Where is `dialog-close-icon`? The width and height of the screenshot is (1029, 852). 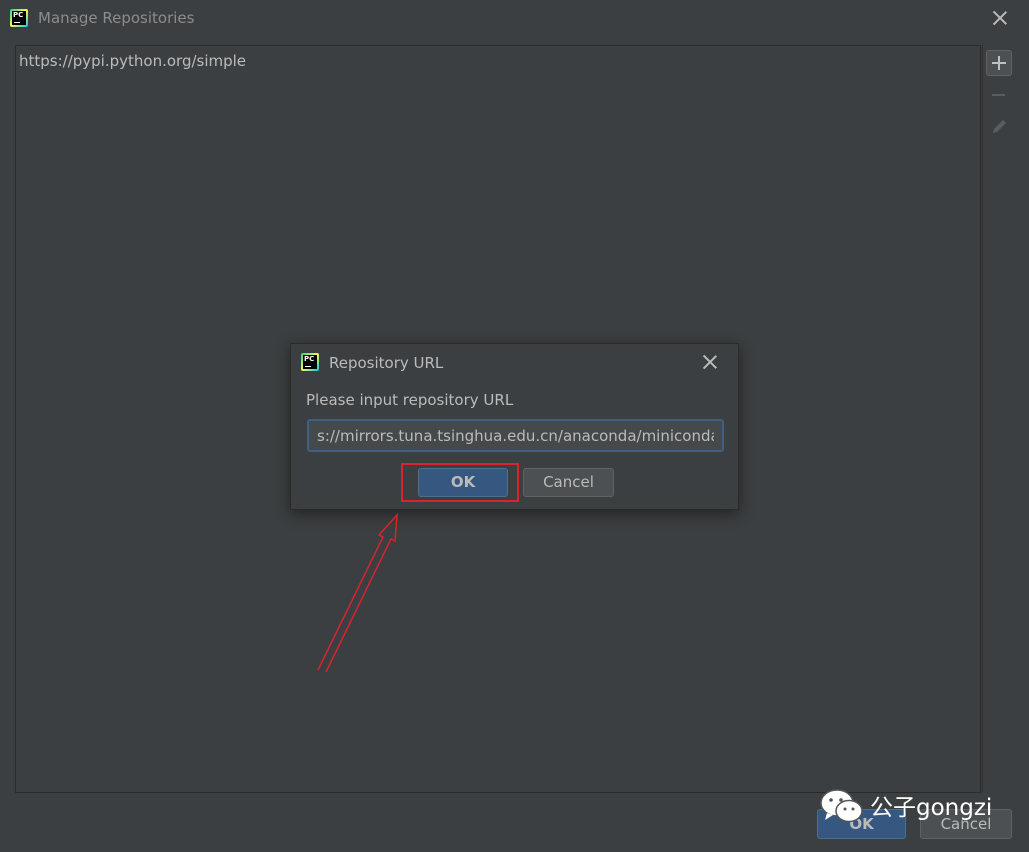 dialog-close-icon is located at coordinates (710, 362).